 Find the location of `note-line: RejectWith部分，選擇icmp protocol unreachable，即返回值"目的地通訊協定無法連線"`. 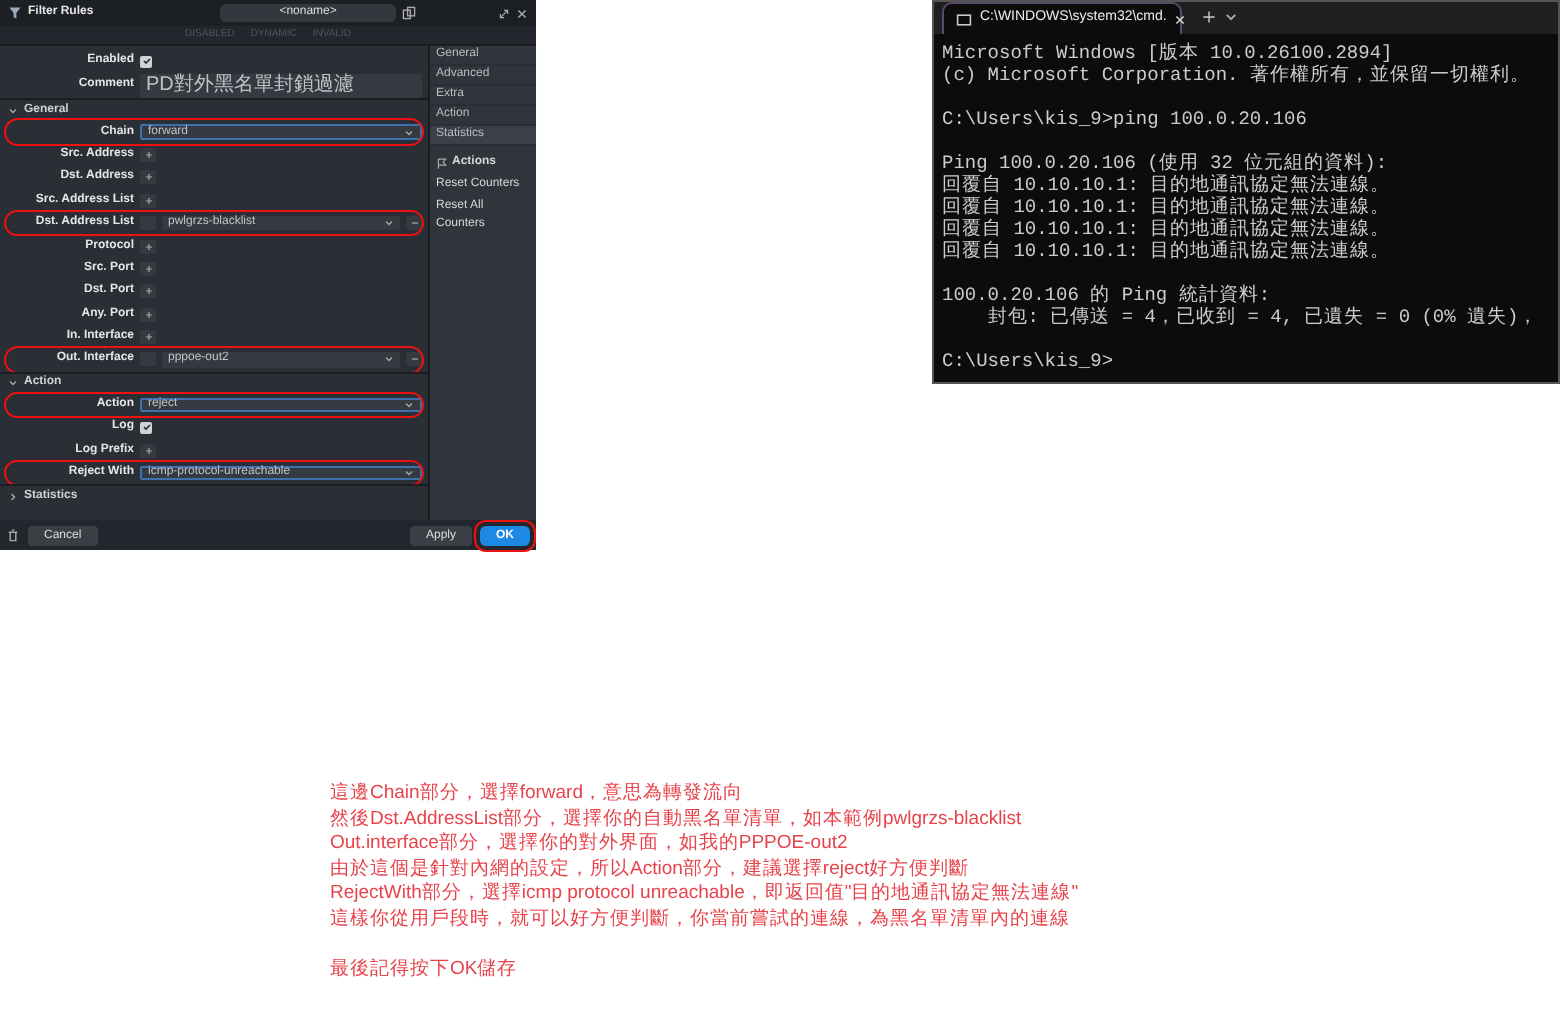

note-line: RejectWith部分，選擇icmp protocol unreachable，即返回值"目的地通訊協定無法連線" is located at coordinates (705, 894).